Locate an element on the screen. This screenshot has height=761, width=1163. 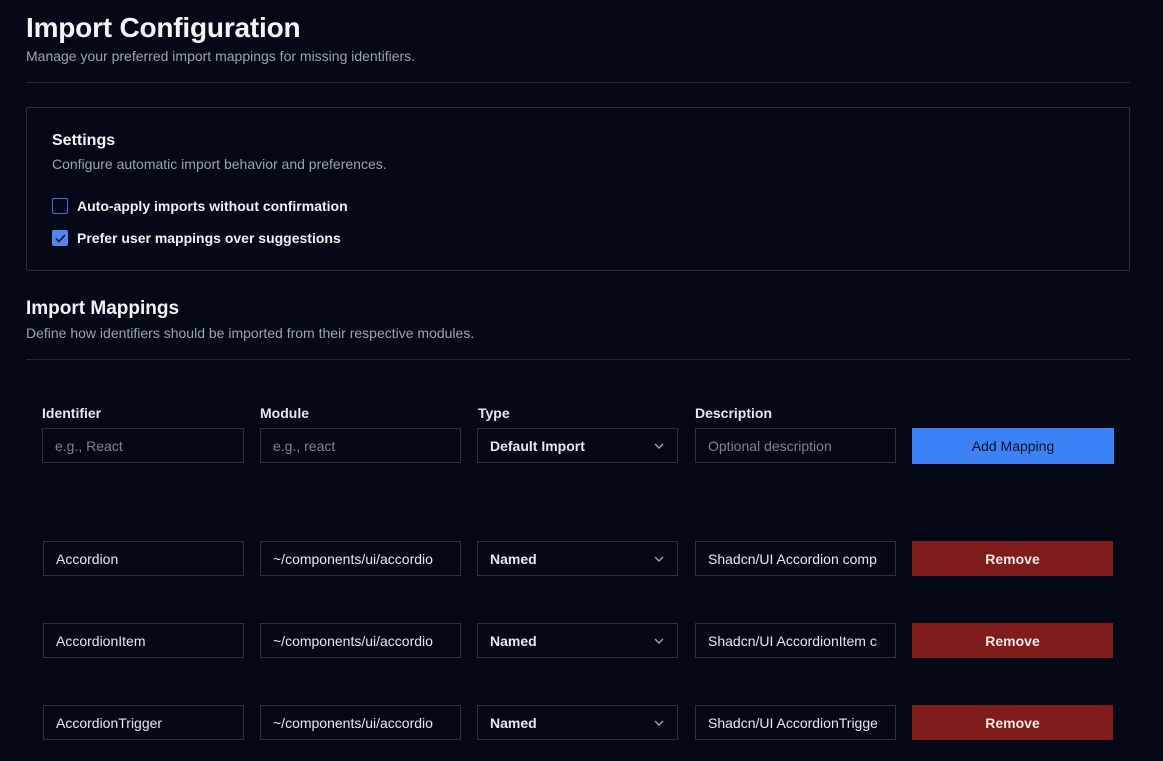
prefer-user-mappings-checkbox is located at coordinates (60, 238).